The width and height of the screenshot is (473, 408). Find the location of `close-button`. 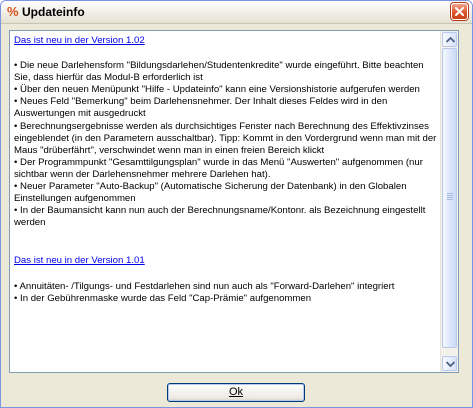

close-button is located at coordinates (459, 11).